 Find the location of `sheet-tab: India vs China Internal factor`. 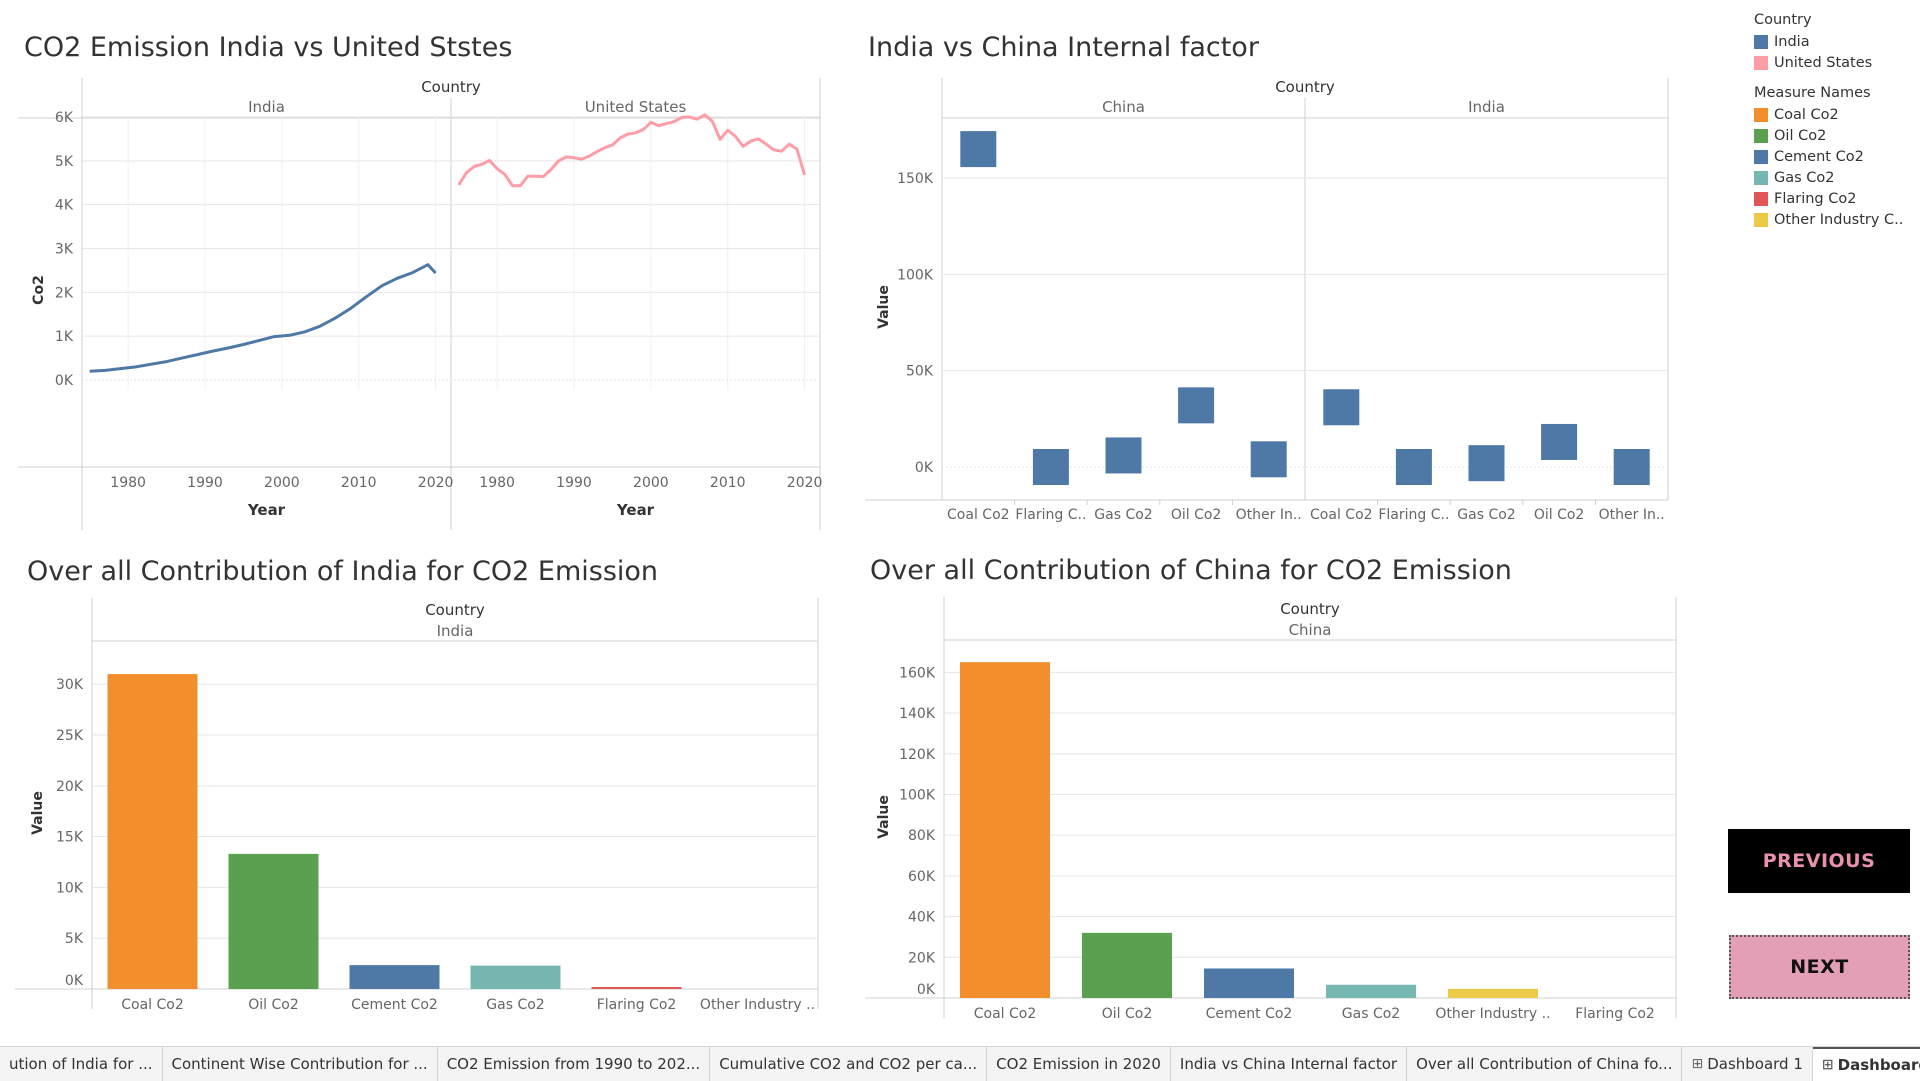

sheet-tab: India vs China Internal factor is located at coordinates (1289, 1064).